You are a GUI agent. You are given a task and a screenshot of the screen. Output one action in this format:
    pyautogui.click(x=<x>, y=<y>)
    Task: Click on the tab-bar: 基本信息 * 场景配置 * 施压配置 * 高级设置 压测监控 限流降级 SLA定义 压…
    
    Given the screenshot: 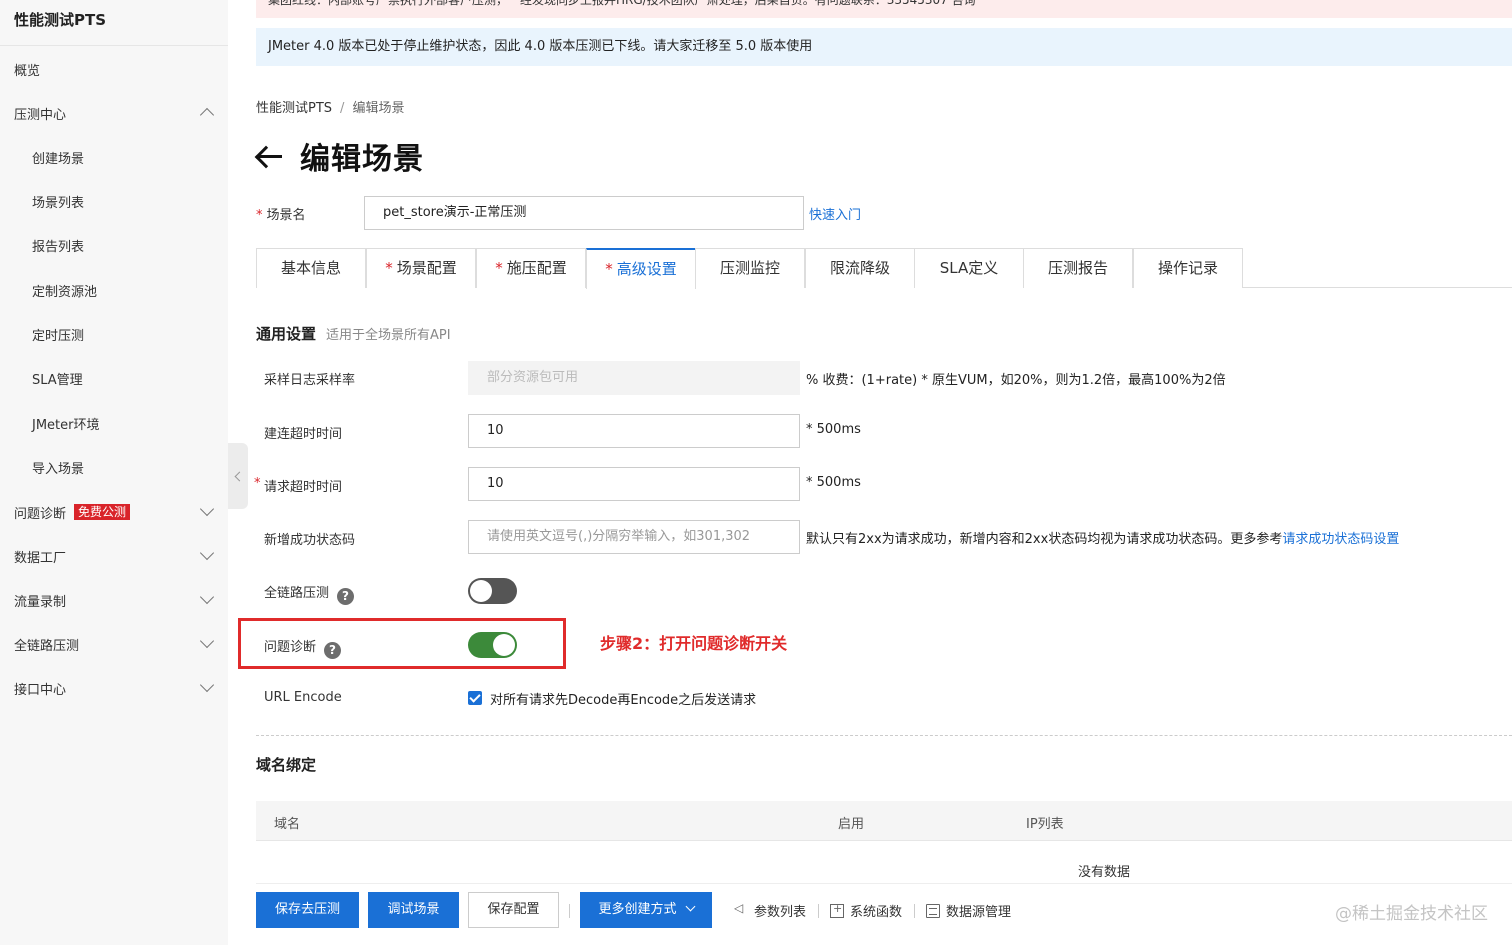 What is the action you would take?
    pyautogui.click(x=884, y=268)
    